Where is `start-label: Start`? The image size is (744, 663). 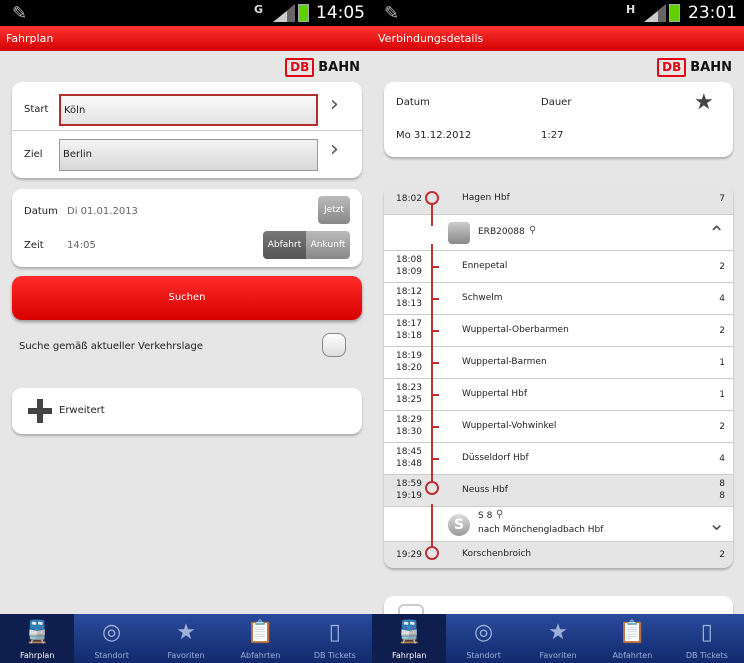
start-label: Start is located at coordinates (36, 109).